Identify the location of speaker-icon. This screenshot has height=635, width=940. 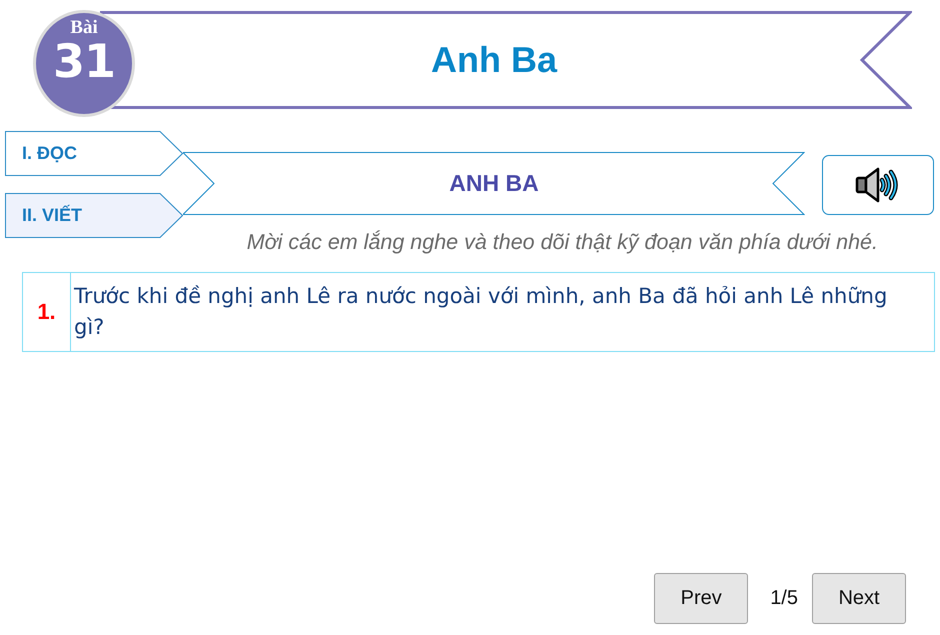
(878, 185).